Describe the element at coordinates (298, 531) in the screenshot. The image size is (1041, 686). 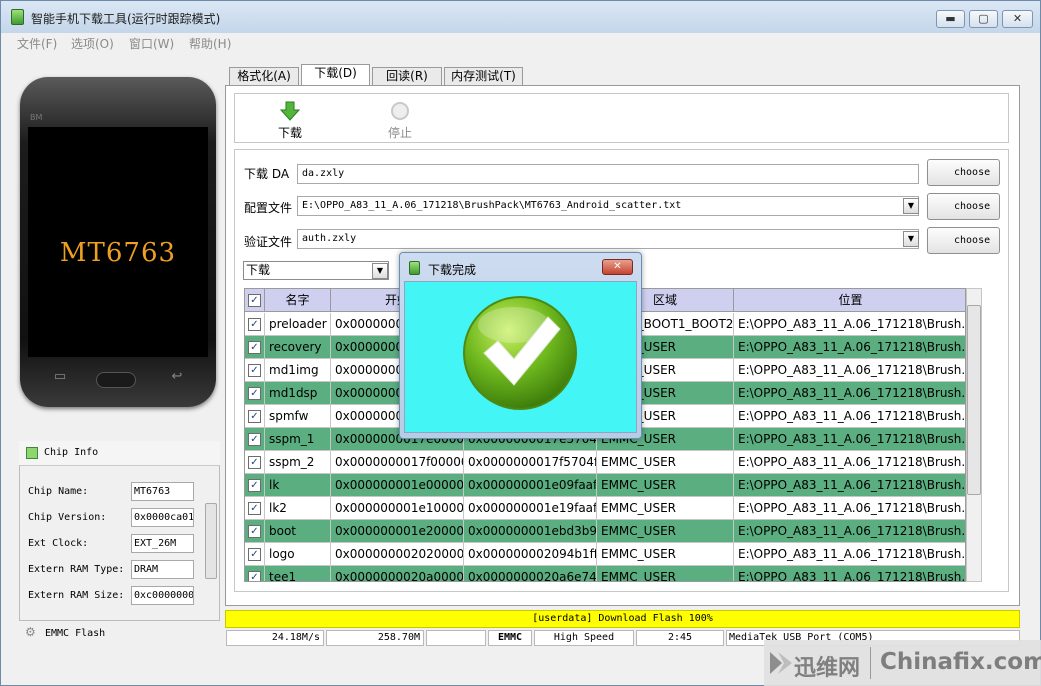
I see `cell-name: boot` at that location.